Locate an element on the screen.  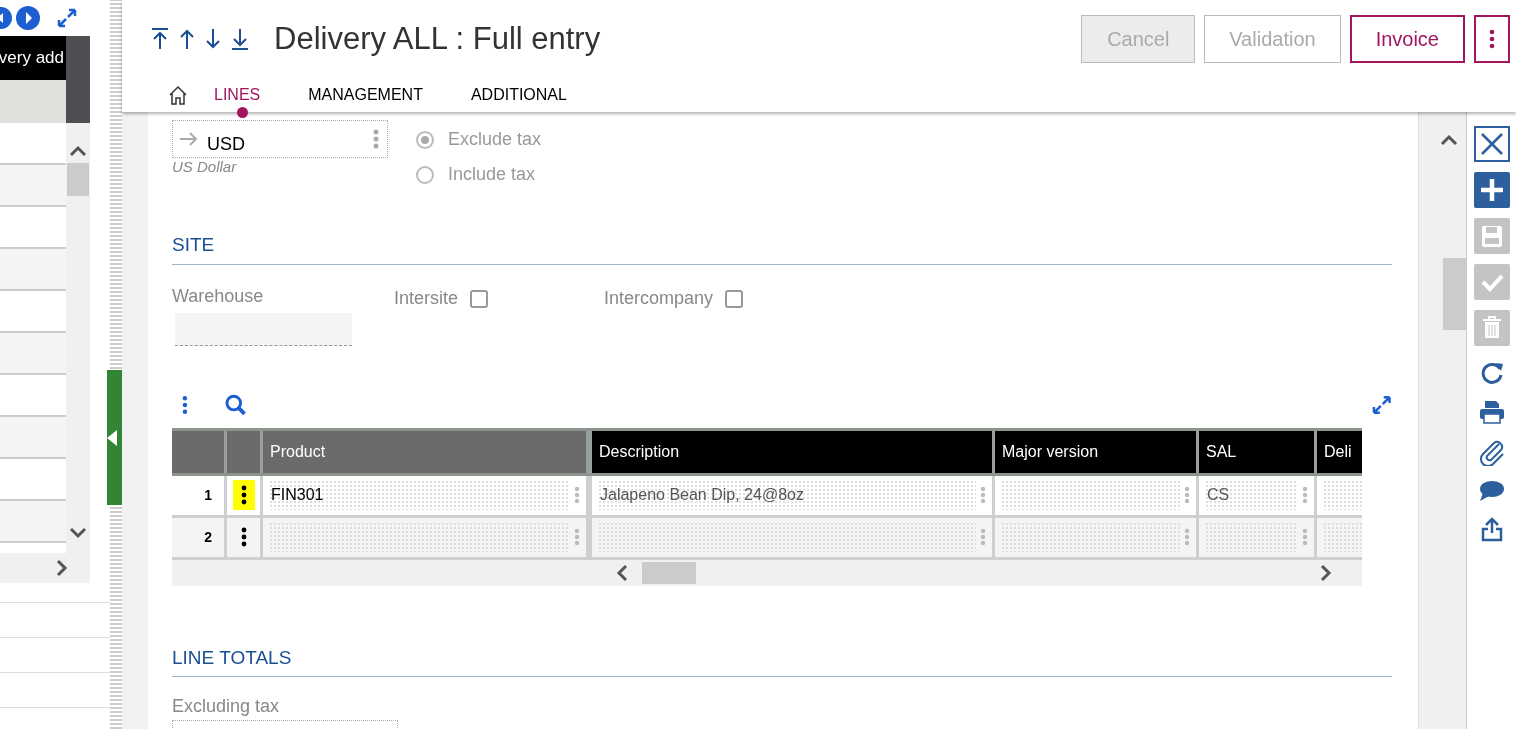
more-button is located at coordinates (1492, 39).